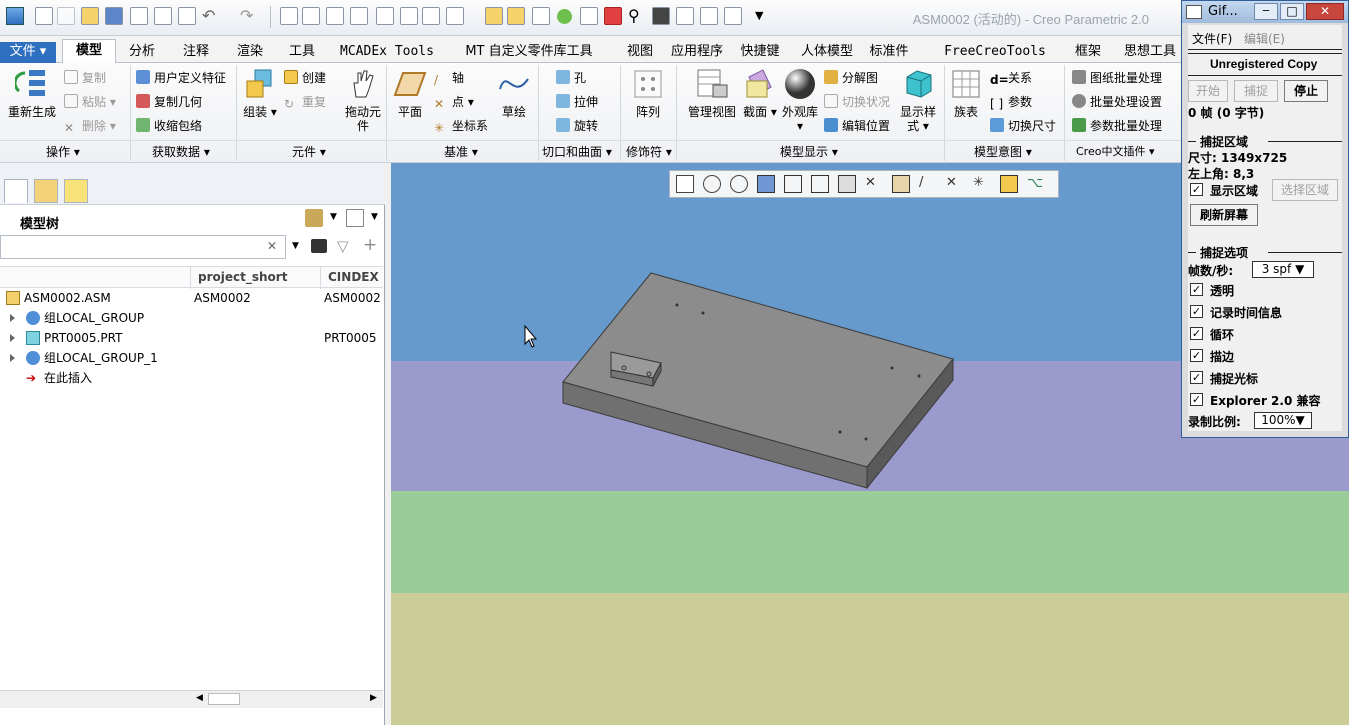 The height and width of the screenshot is (725, 1349). I want to click on zoom-out-icon, so click(739, 184).